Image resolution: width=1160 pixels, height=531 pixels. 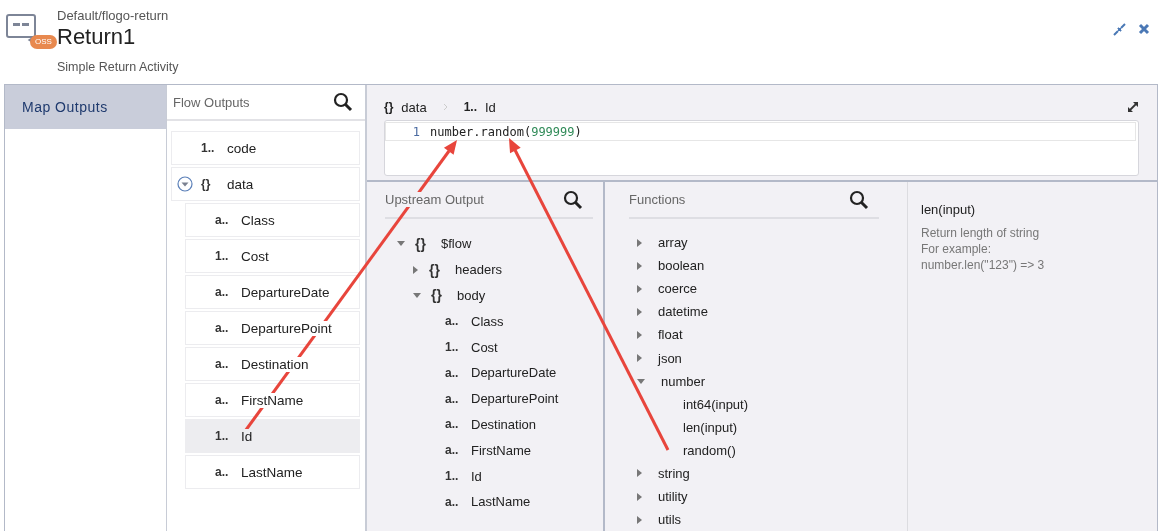 What do you see at coordinates (275, 364) in the screenshot?
I see `field-name: Destination` at bounding box center [275, 364].